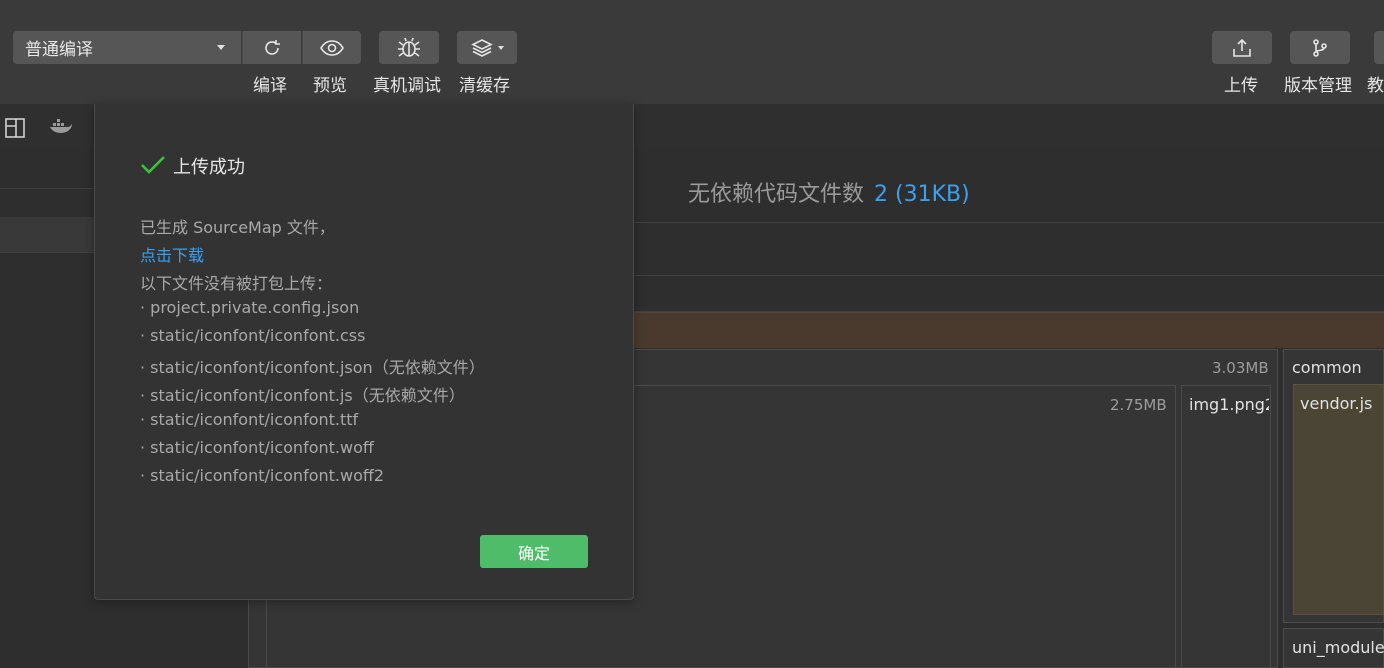 This screenshot has height=668, width=1384. What do you see at coordinates (312, 367) in the screenshot?
I see `file-item: · static/iconfont/iconfont.json（无依赖文件）` at bounding box center [312, 367].